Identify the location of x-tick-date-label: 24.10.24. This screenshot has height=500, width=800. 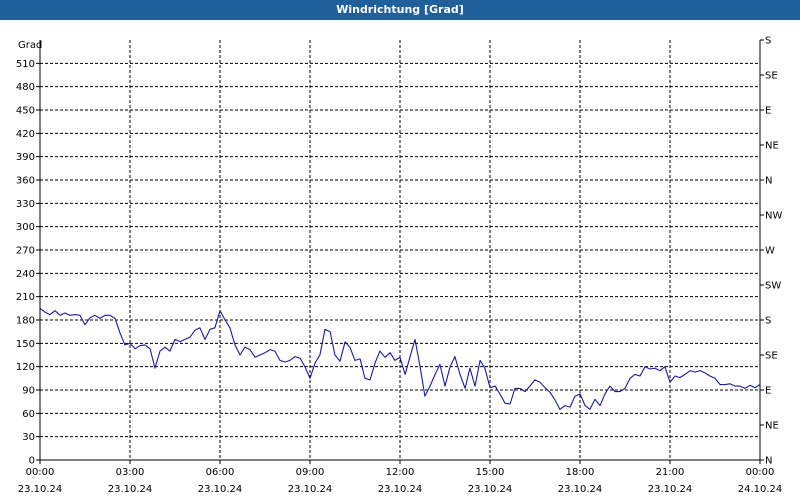
(760, 489).